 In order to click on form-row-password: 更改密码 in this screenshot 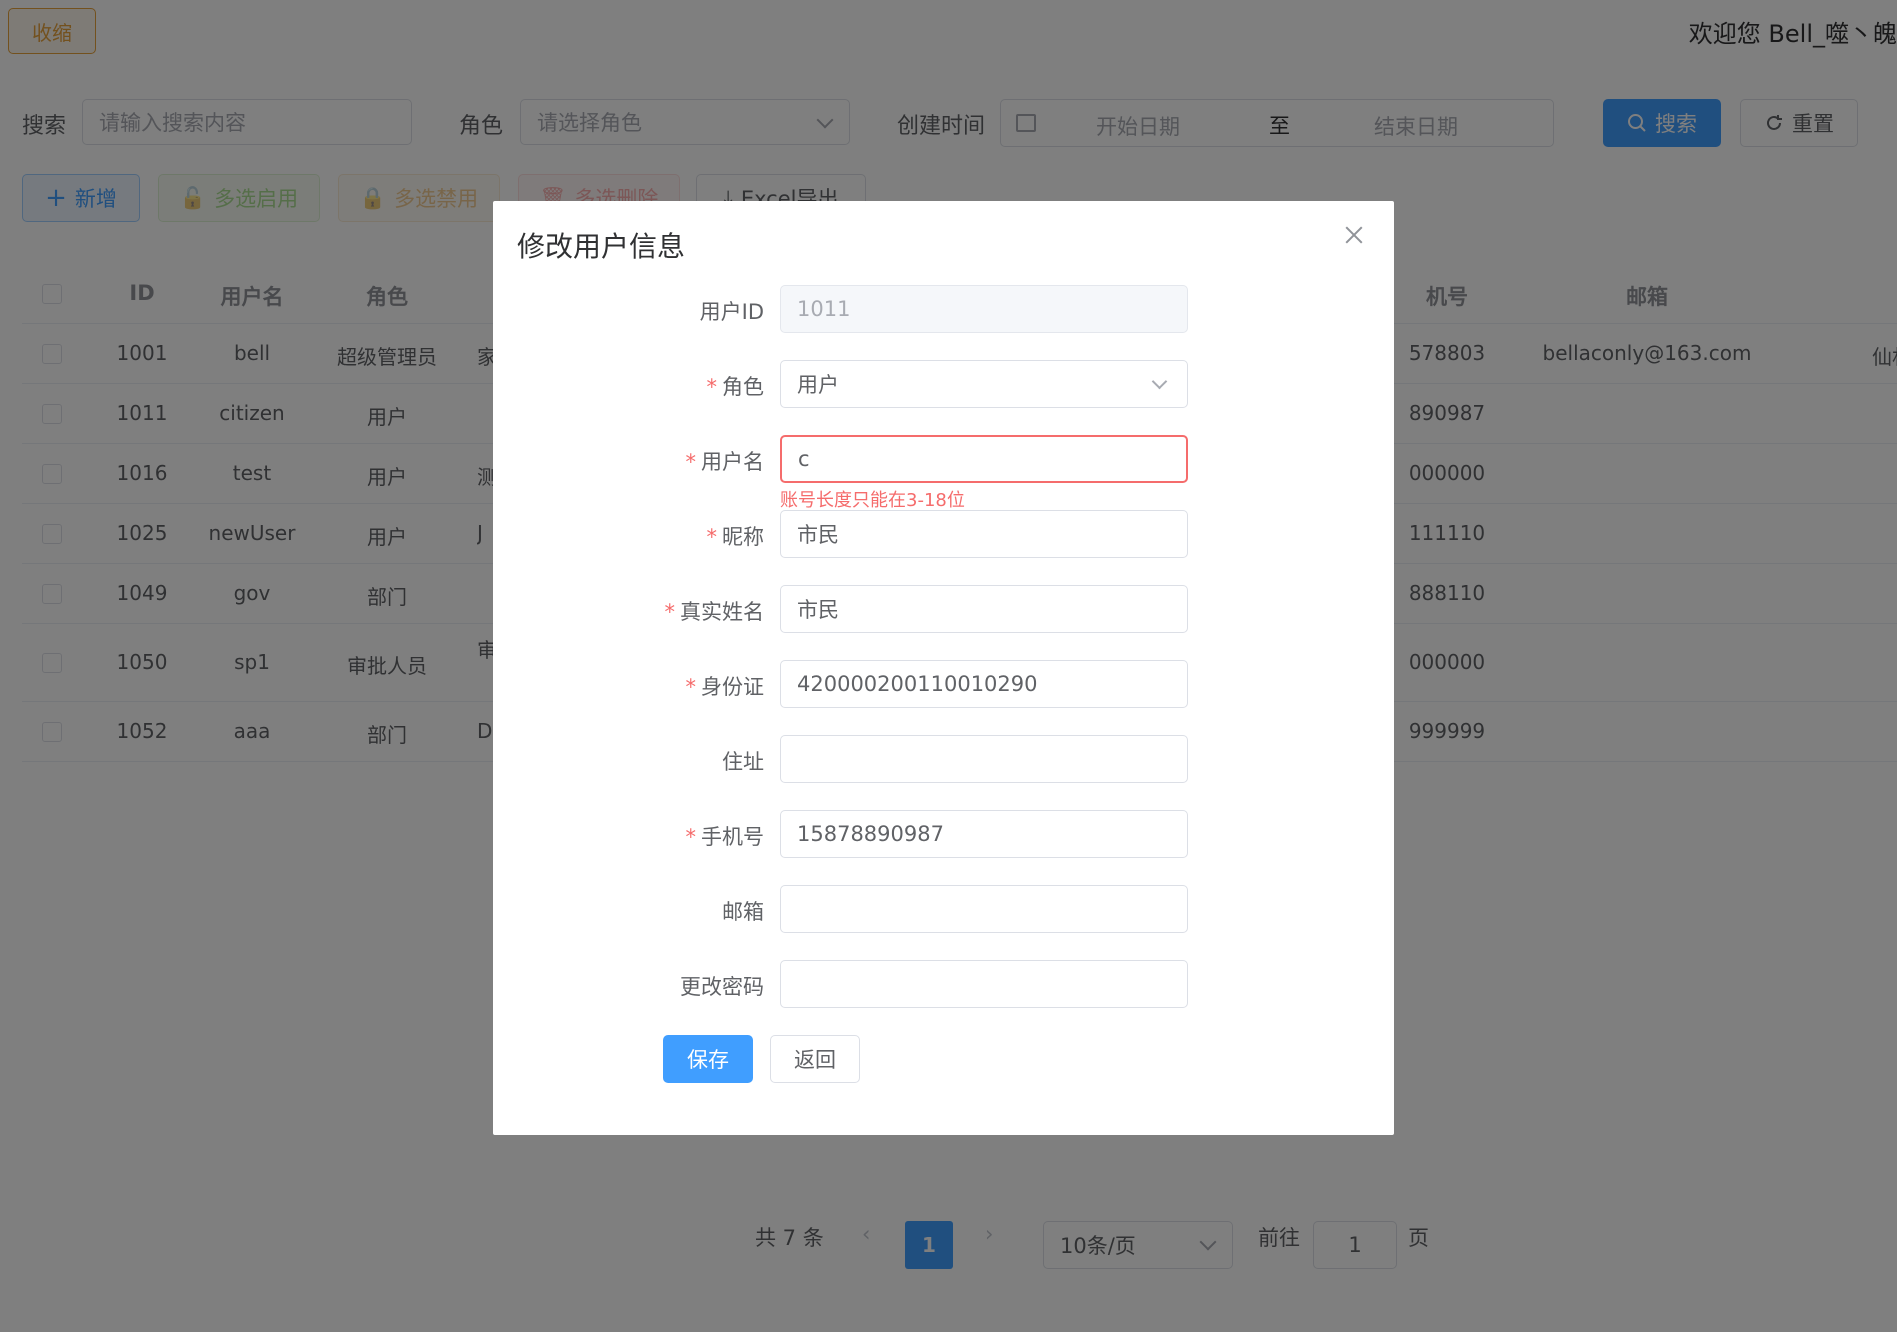, I will do `click(943, 984)`.